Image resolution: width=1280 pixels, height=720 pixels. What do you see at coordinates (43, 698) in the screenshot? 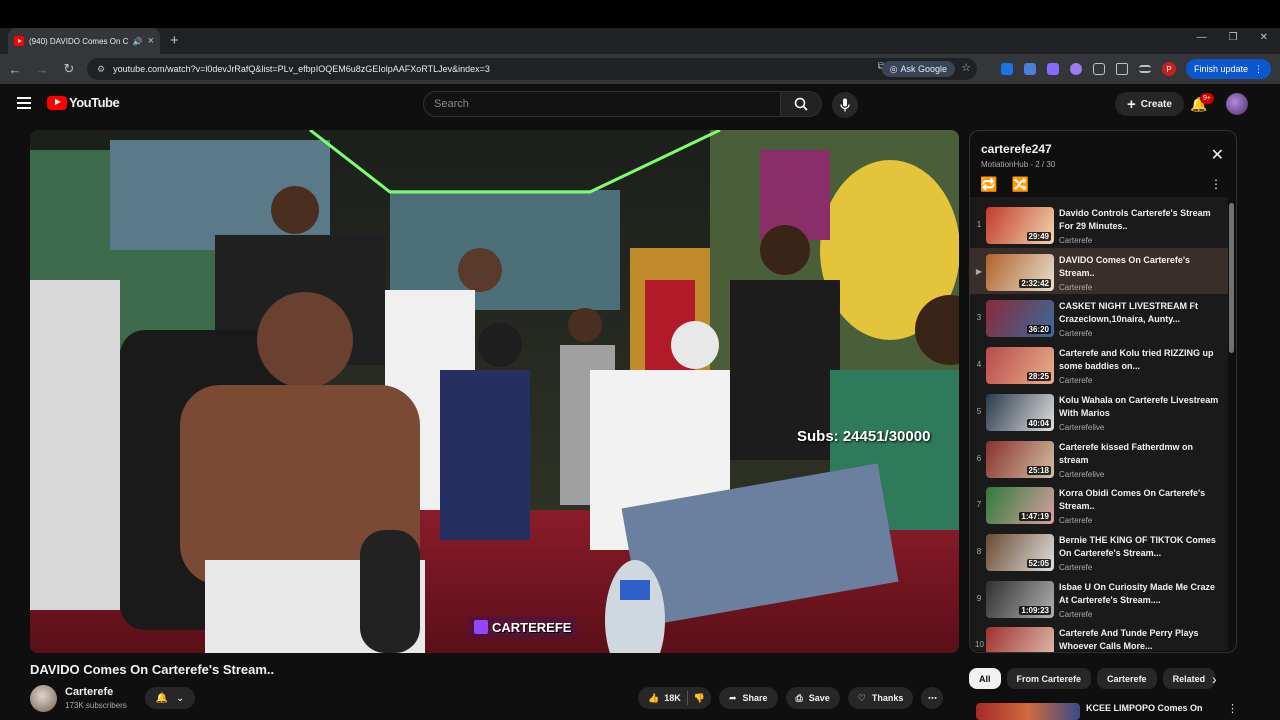
I see `channel-avatar` at bounding box center [43, 698].